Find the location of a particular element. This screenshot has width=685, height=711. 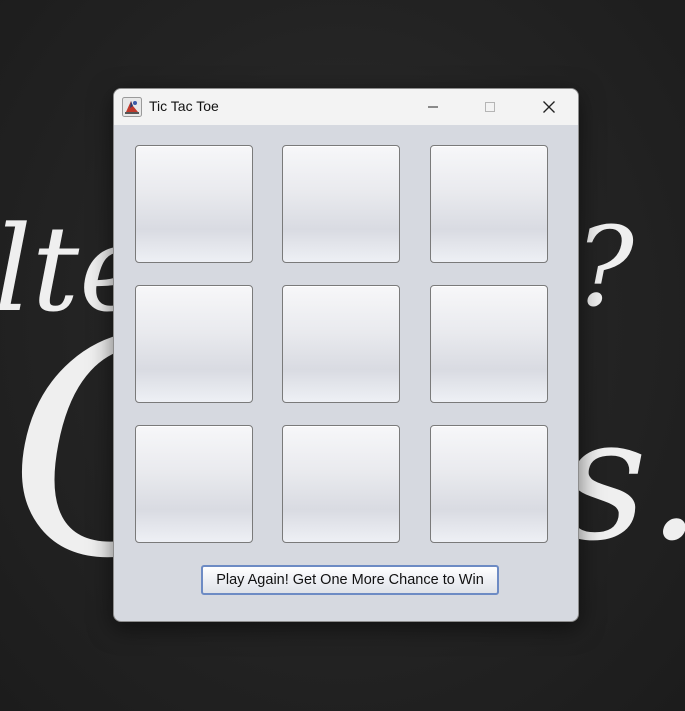

maximize-icon is located at coordinates (490, 107).